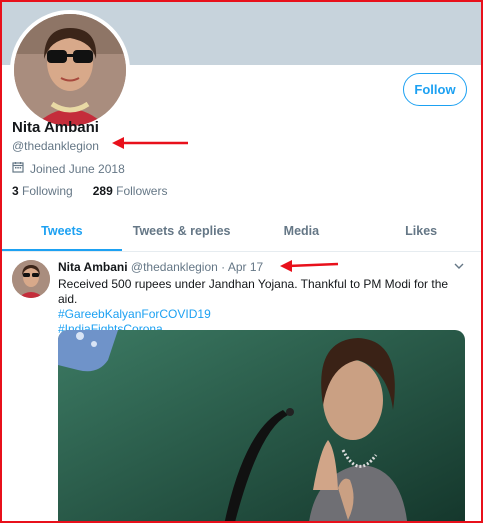 The width and height of the screenshot is (483, 523). I want to click on profile-tabs: Tweets Tweets & replies Media Likes, so click(241, 232).